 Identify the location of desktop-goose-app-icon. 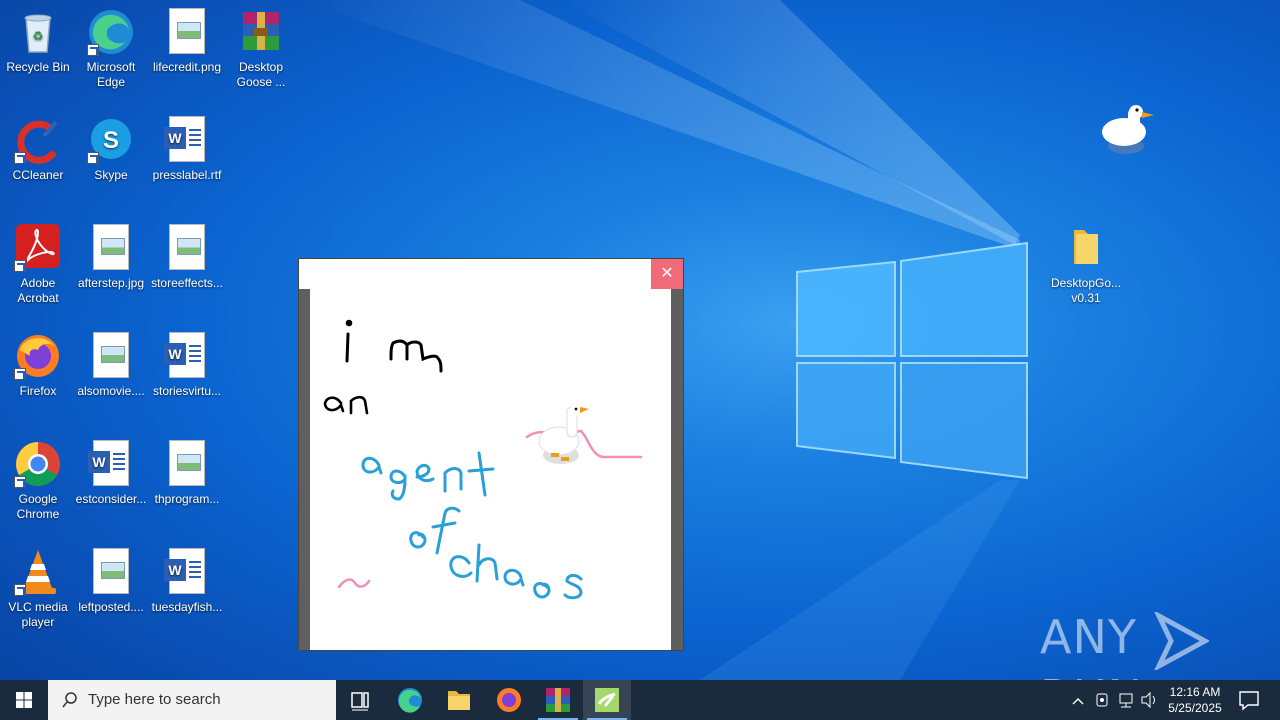
(607, 700).